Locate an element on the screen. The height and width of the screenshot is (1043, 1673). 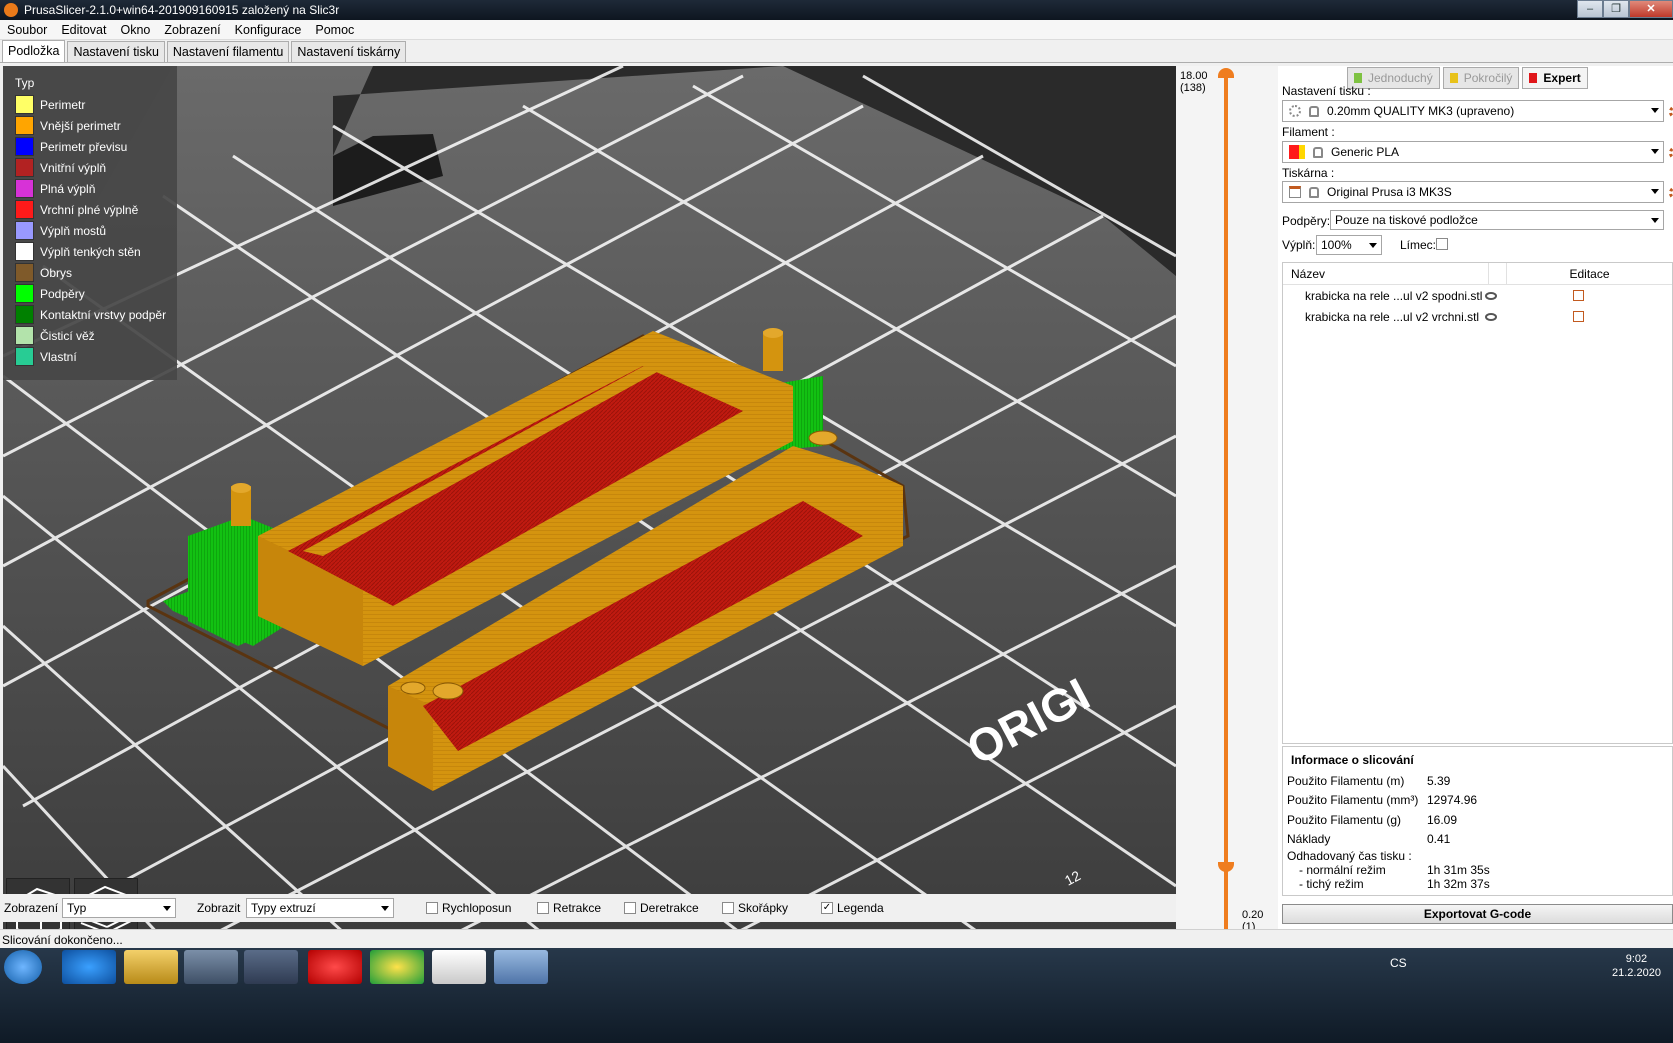
filament-combo: Generic PLA is located at coordinates (1477, 152).